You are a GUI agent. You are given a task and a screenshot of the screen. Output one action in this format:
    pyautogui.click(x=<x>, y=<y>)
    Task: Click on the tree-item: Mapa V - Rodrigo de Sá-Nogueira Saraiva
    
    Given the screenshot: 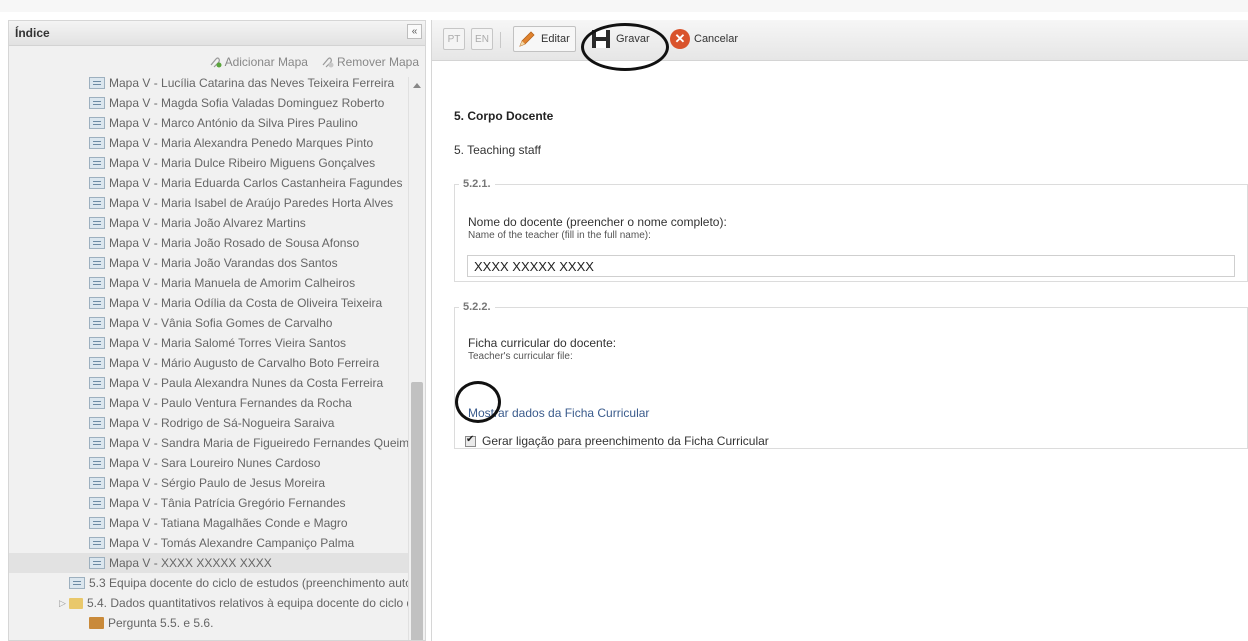 What is the action you would take?
    pyautogui.click(x=209, y=423)
    